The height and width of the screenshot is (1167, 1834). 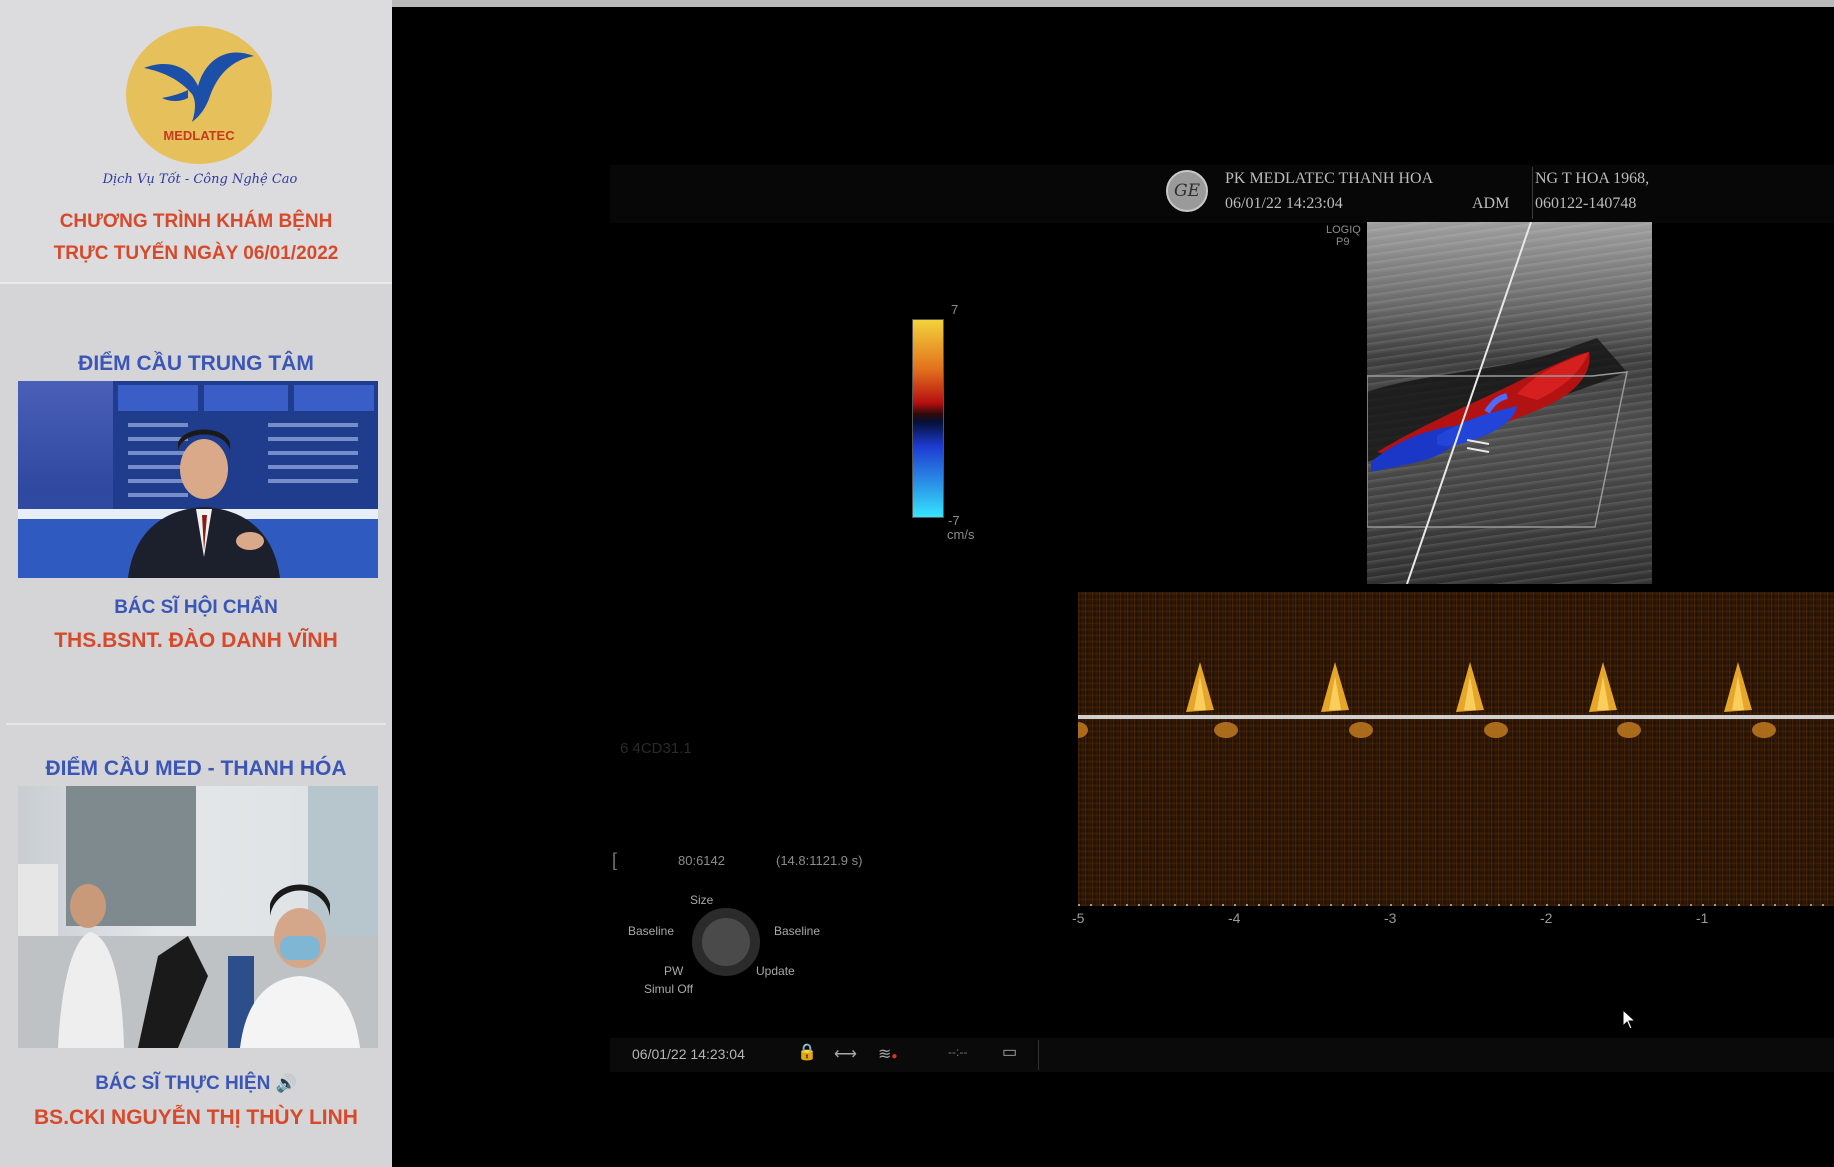 I want to click on medlatec-logo: MEDLATEC, so click(x=199, y=95).